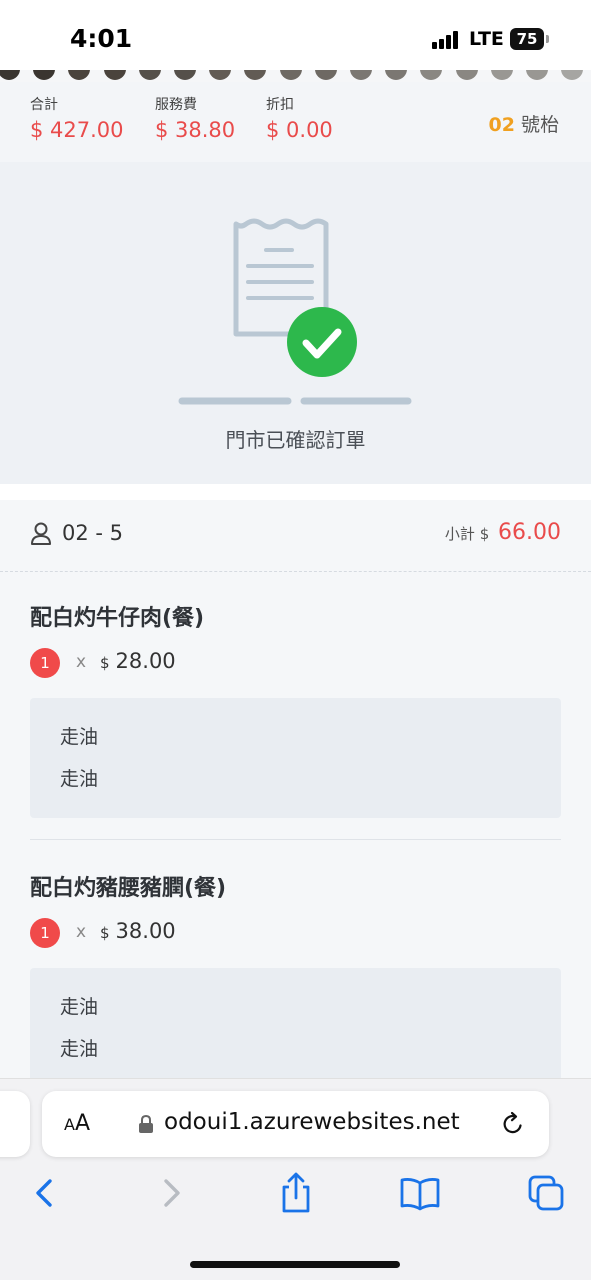 The height and width of the screenshot is (1280, 591). Describe the element at coordinates (145, 661) in the screenshot. I see `item-price-value: 28.00` at that location.